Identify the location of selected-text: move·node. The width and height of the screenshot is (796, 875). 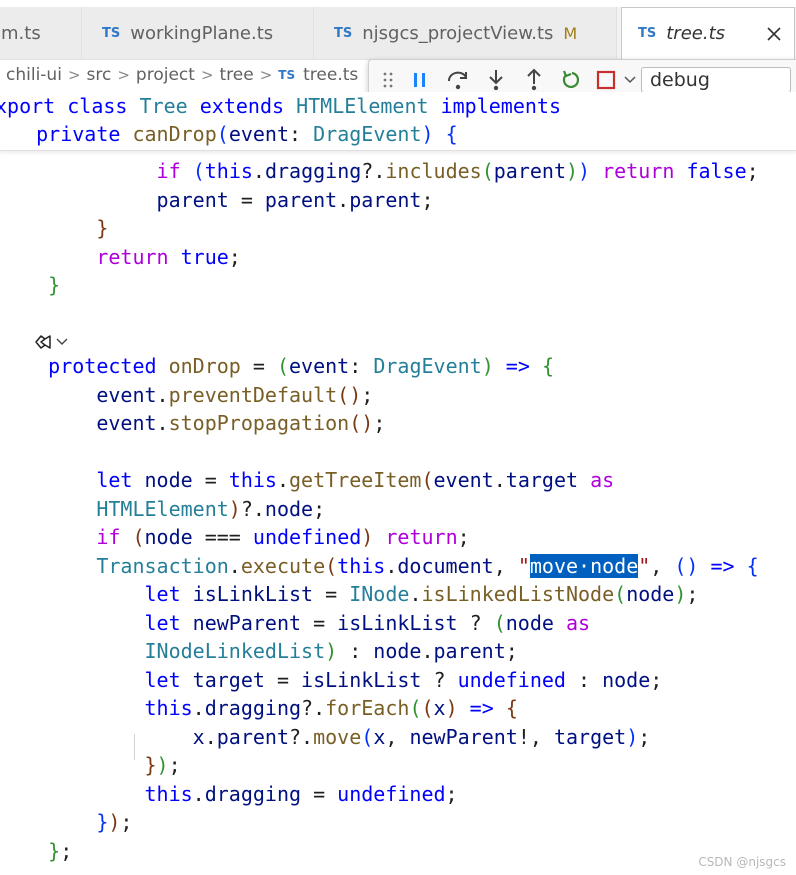
(584, 566).